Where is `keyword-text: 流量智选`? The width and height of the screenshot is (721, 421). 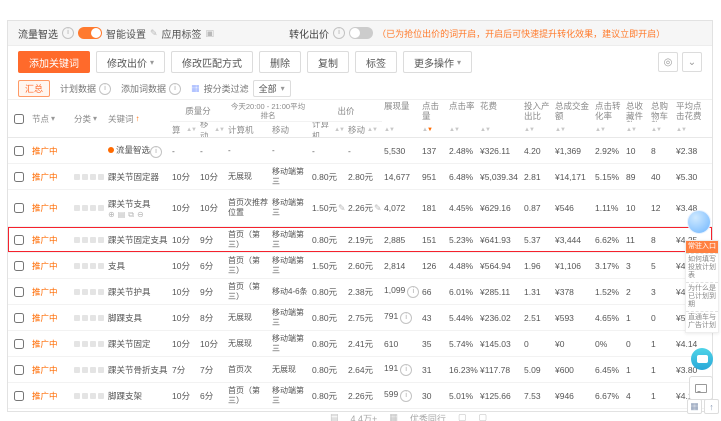
keyword-text: 流量智选 is located at coordinates (133, 150).